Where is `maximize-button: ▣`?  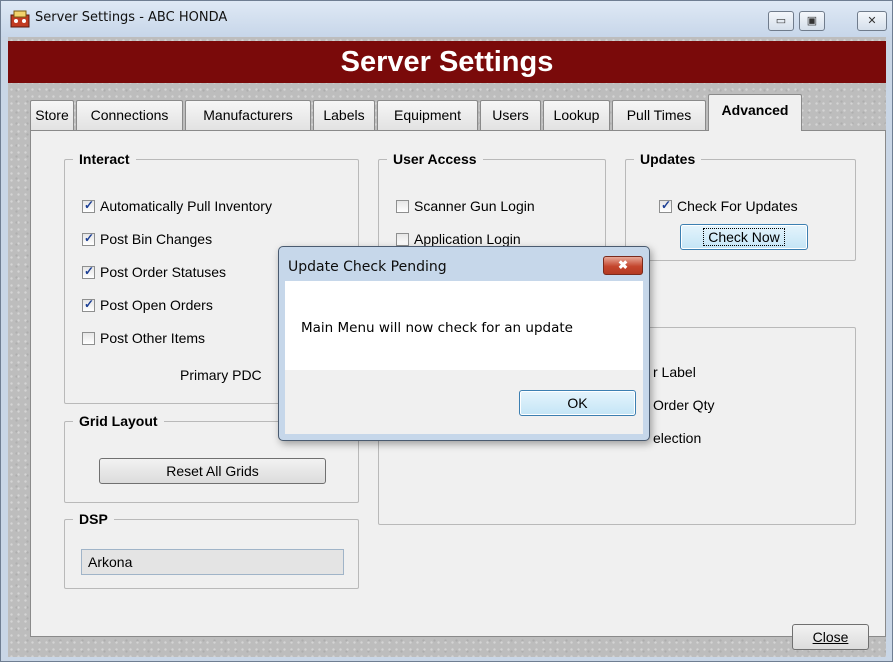
maximize-button: ▣ is located at coordinates (812, 21).